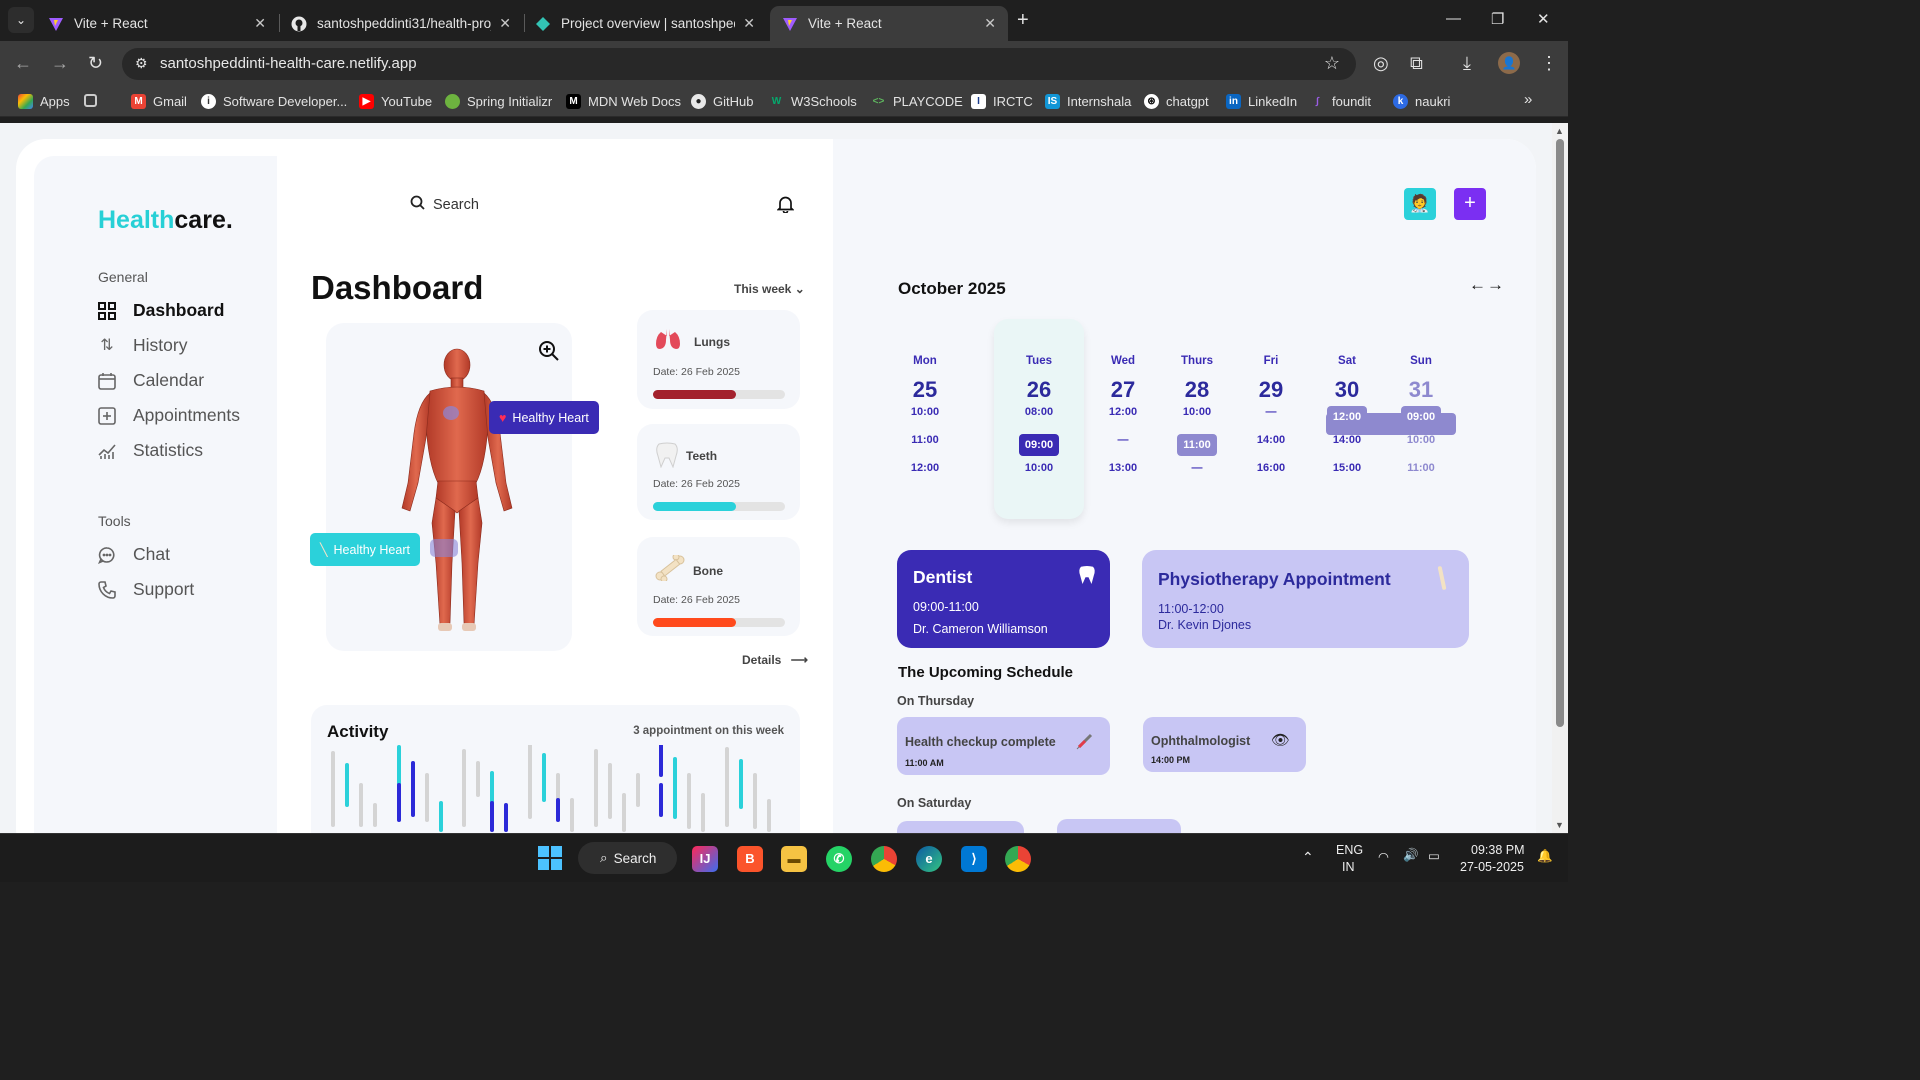 The image size is (1920, 1080). Describe the element at coordinates (1559, 131) in the screenshot. I see `scroll-up-icon: ▲` at that location.